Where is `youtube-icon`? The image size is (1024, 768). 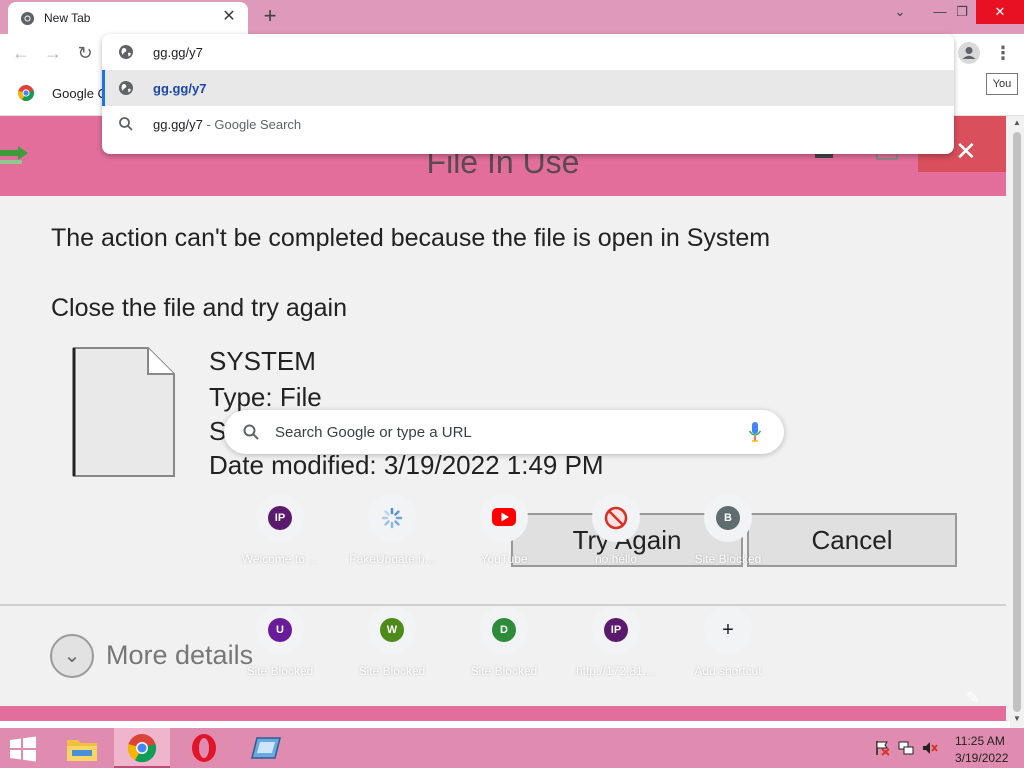 youtube-icon is located at coordinates (504, 517).